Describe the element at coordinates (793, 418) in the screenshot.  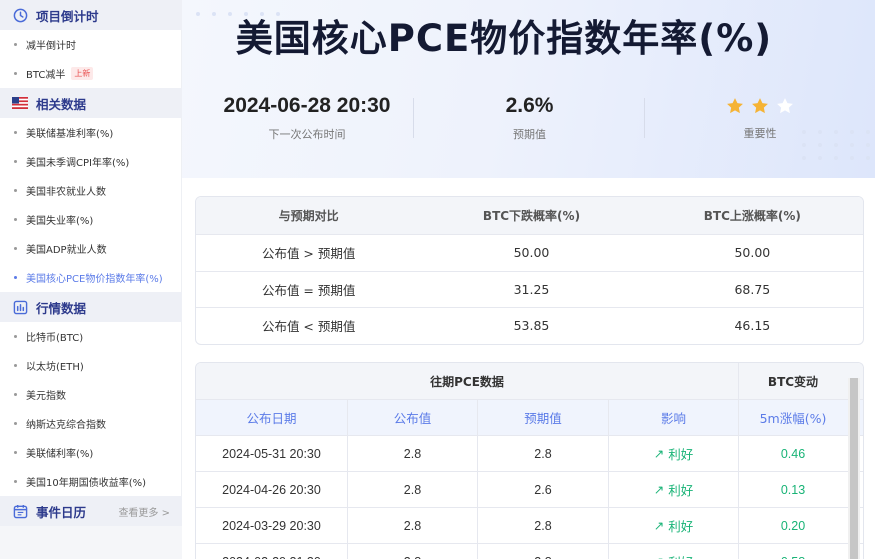
I see `column-header: 5m涨幅(%)` at that location.